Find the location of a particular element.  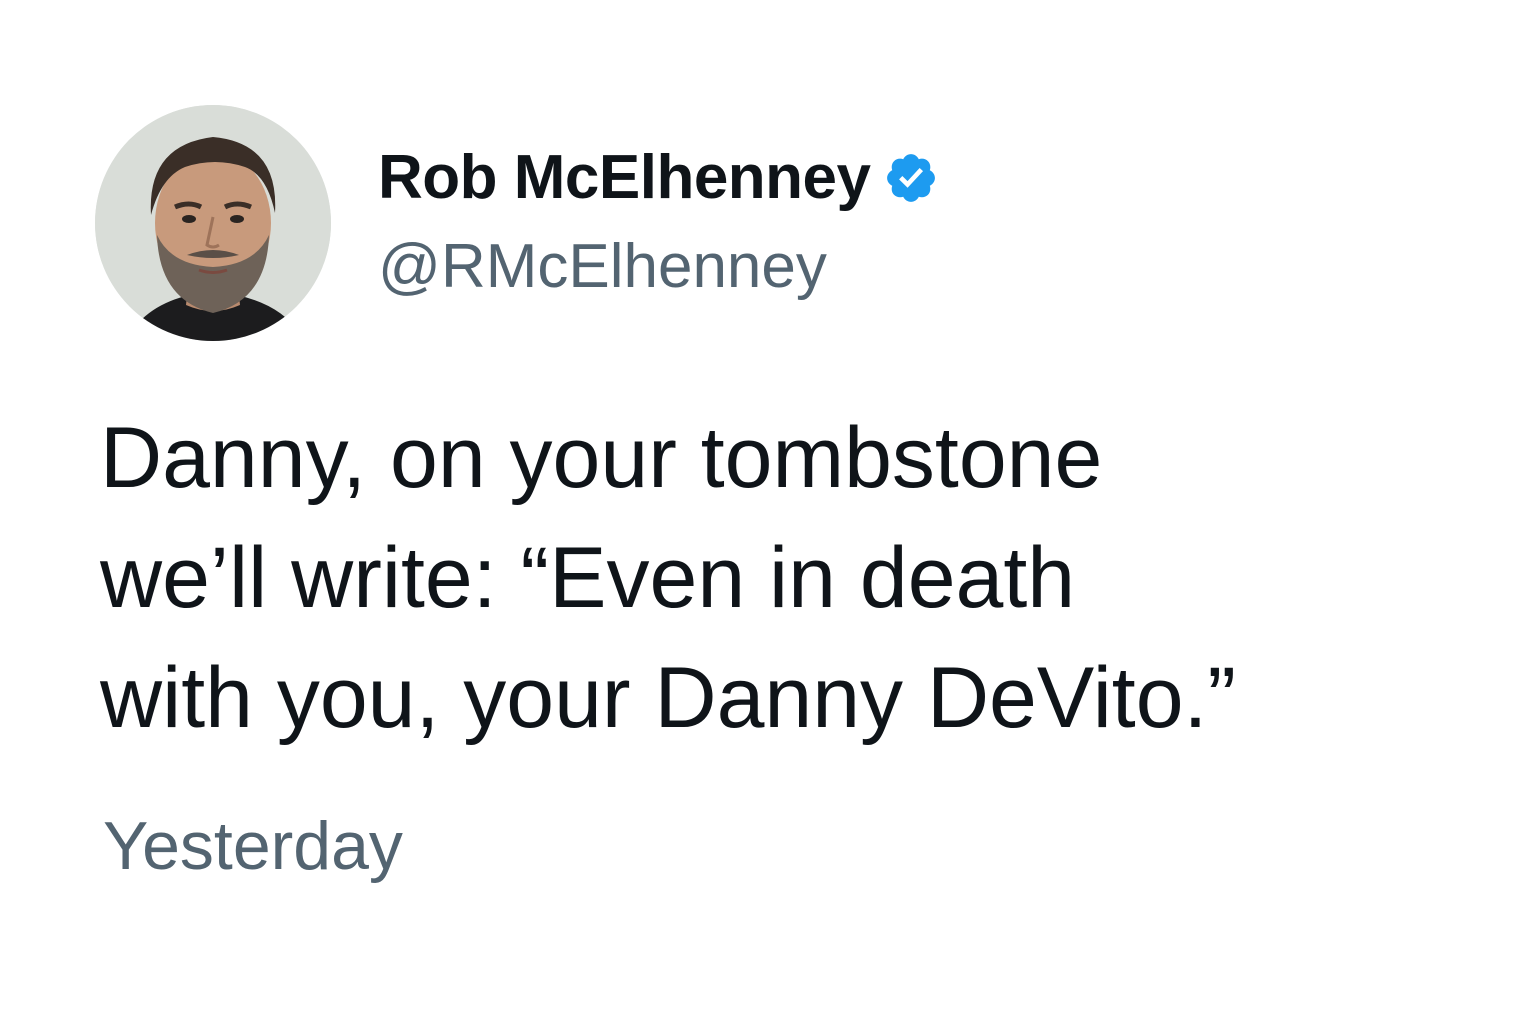

author-name-row: Rob McElhenney is located at coordinates (658, 178).